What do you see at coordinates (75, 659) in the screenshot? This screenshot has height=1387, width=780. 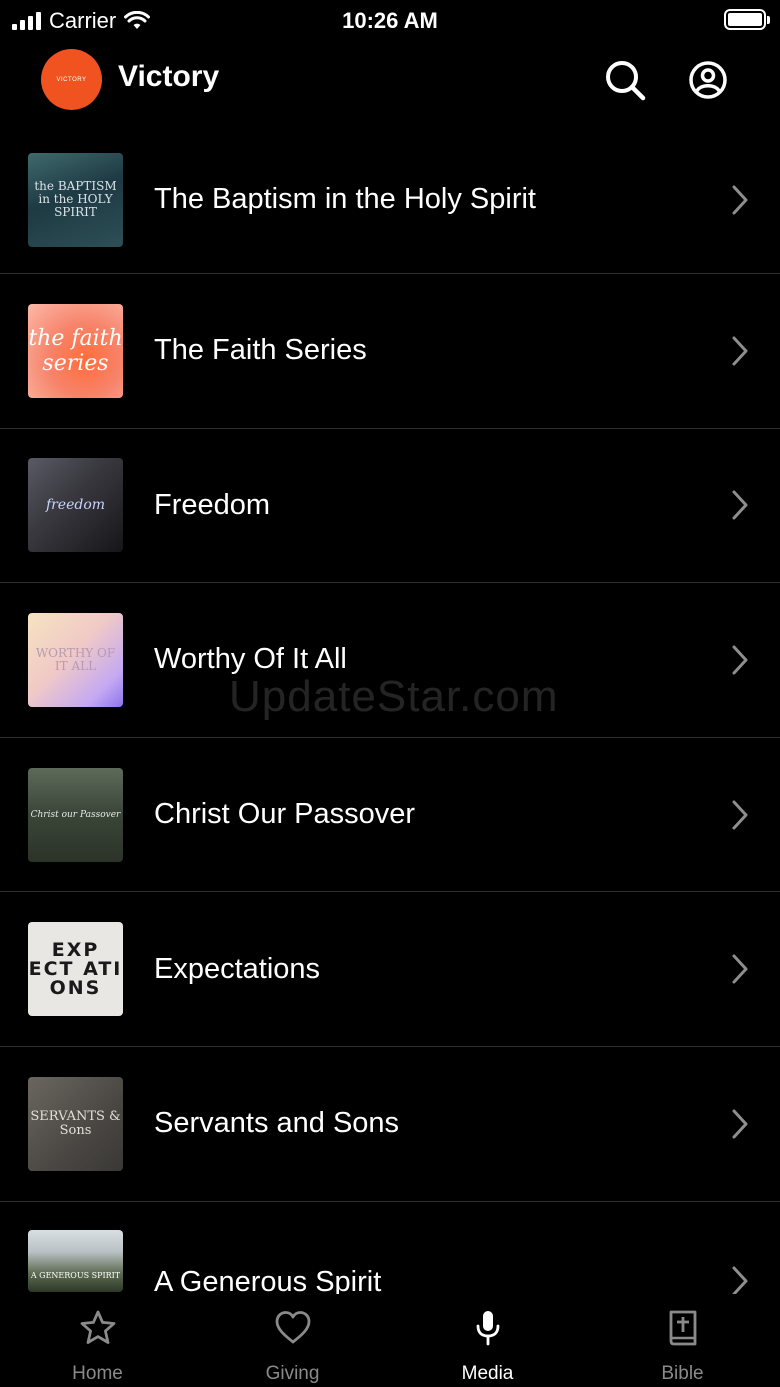 I see `series-thumbnail: WORTHY OF IT ALL` at bounding box center [75, 659].